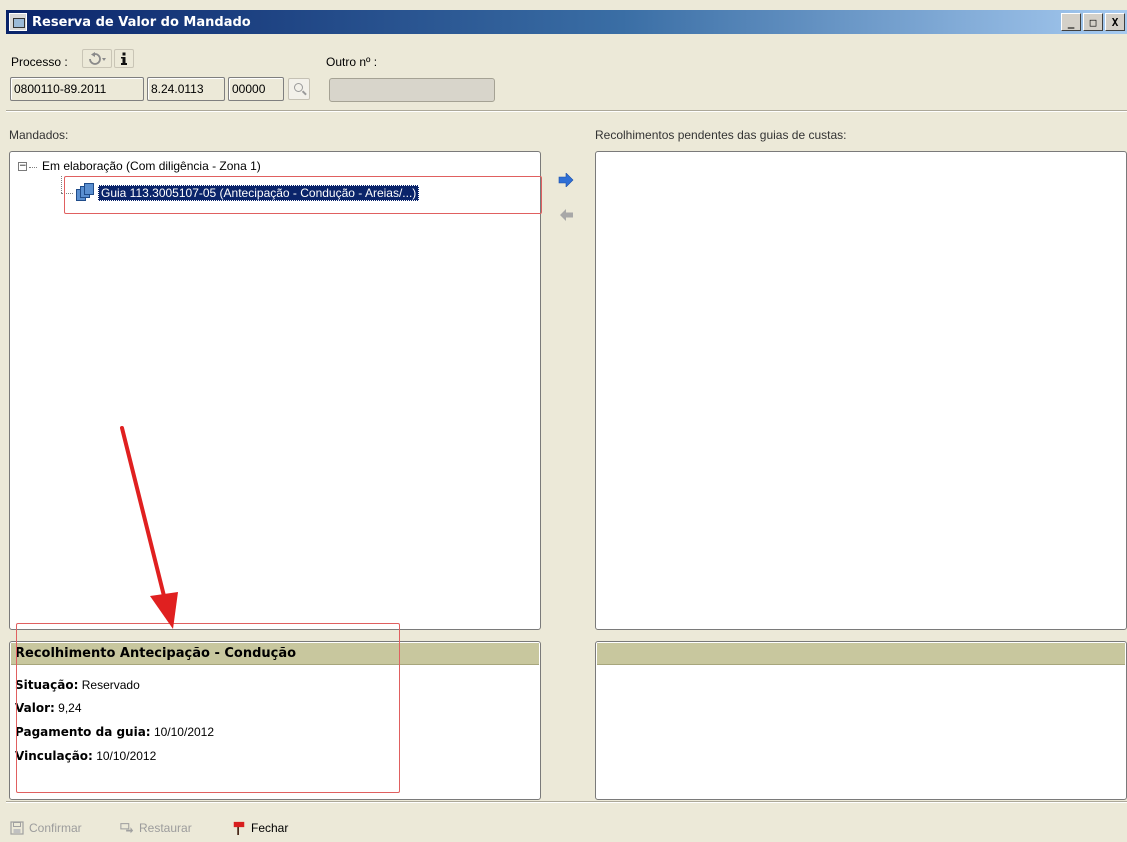 The height and width of the screenshot is (842, 1127). Describe the element at coordinates (566, 802) in the screenshot. I see `bottom-separator` at that location.